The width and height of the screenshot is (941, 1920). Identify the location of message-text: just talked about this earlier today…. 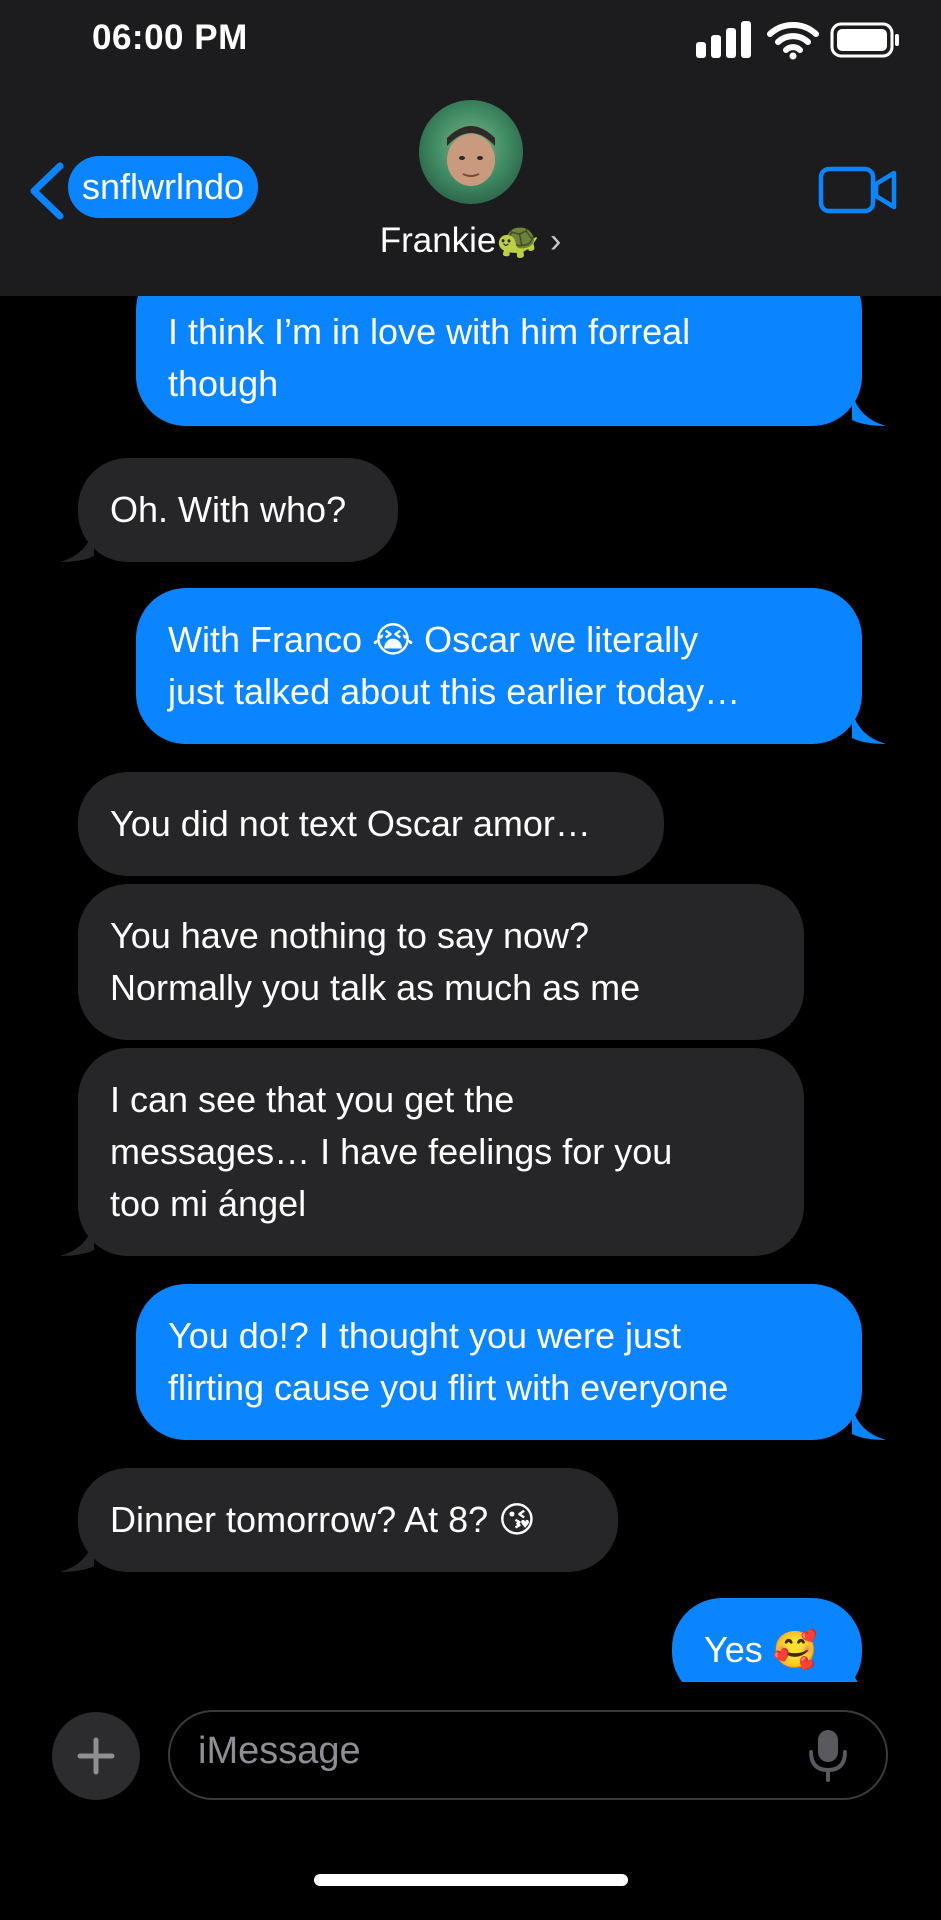
(454, 691).